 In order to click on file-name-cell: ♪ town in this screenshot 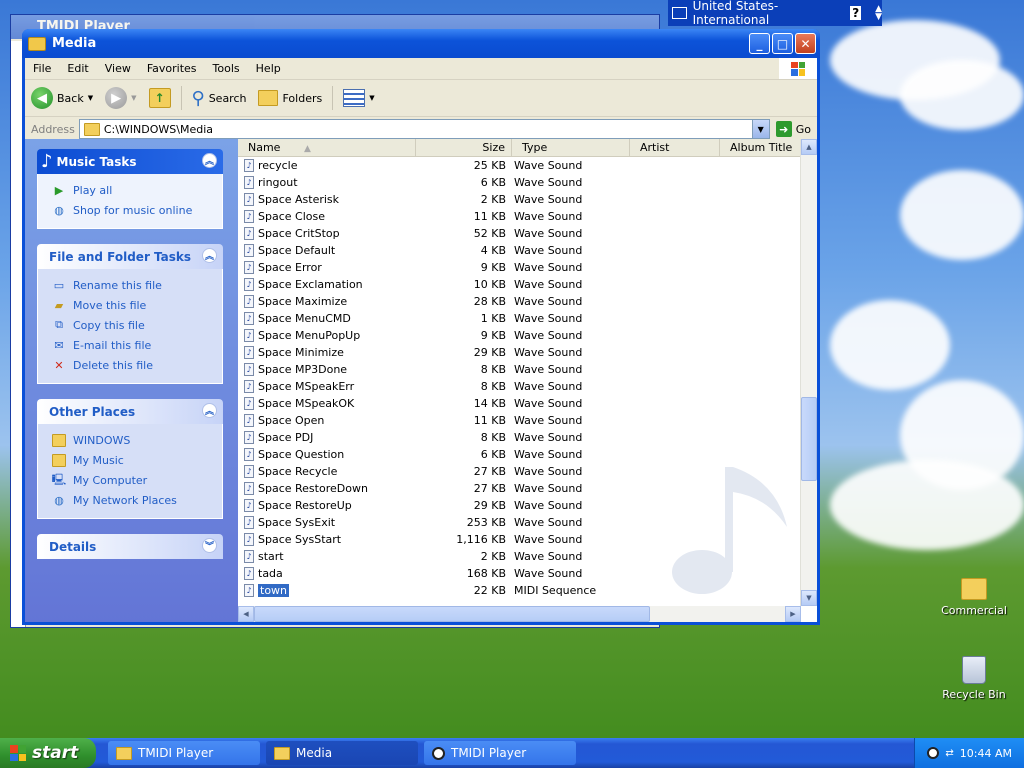, I will do `click(327, 590)`.